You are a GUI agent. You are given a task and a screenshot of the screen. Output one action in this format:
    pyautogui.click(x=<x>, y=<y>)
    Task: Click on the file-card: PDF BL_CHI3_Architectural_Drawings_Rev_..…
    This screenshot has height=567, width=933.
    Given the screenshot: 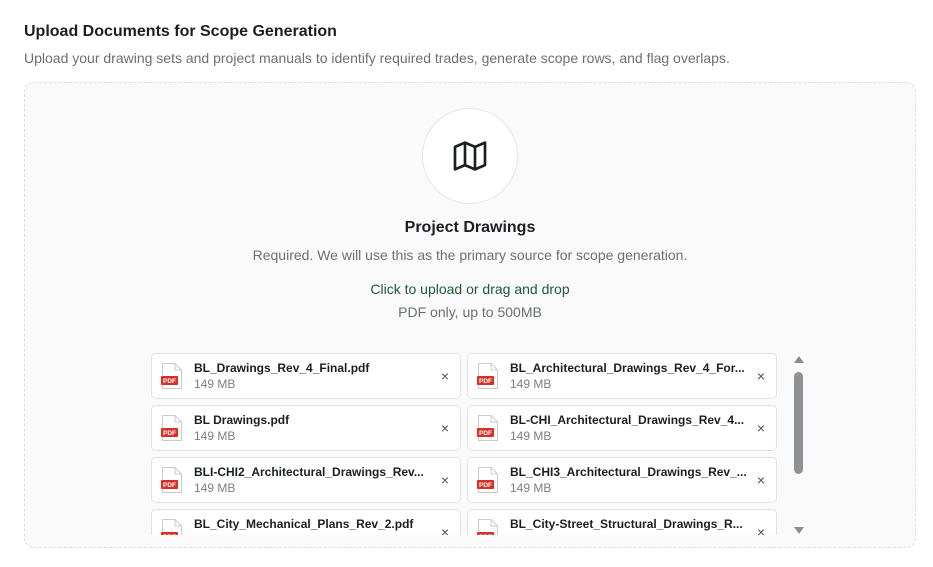 What is the action you would take?
    pyautogui.click(x=622, y=480)
    